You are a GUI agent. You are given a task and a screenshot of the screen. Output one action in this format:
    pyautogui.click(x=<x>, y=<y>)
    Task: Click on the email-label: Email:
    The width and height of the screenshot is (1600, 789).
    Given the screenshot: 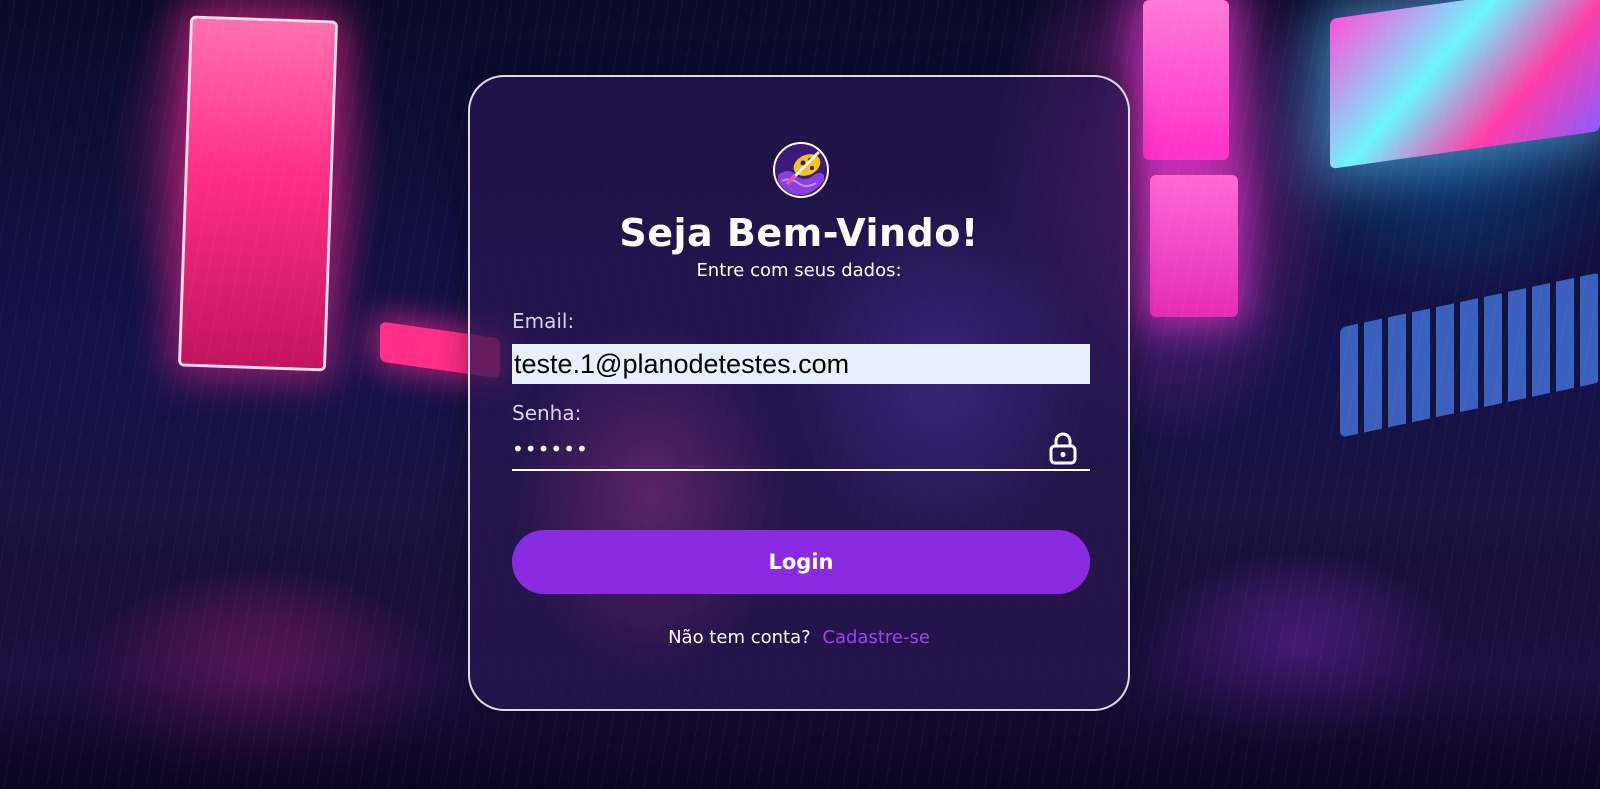 What is the action you would take?
    pyautogui.click(x=543, y=321)
    